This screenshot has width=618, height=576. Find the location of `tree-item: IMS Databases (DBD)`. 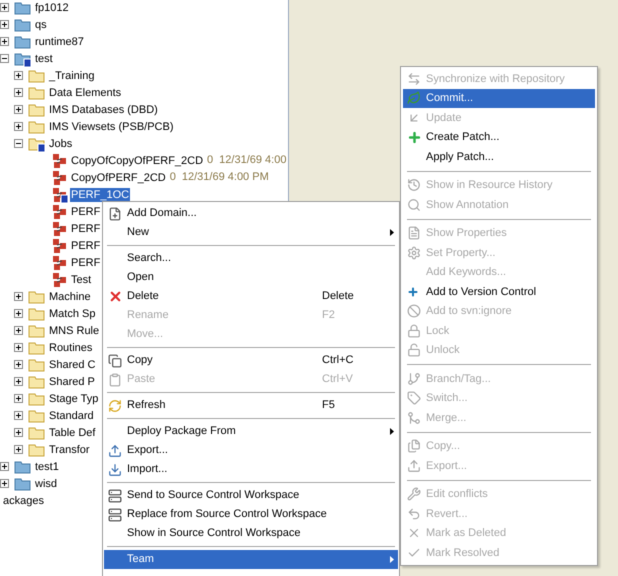

tree-item: IMS Databases (DBD) is located at coordinates (103, 109).